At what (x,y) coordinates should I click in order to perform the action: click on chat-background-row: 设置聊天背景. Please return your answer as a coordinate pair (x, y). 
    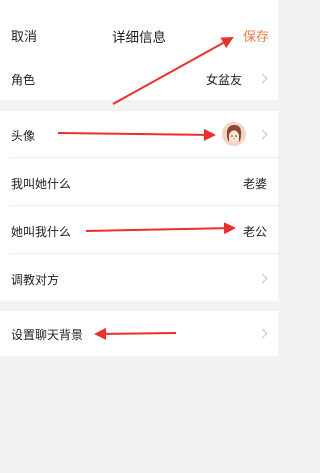
    Looking at the image, I should click on (139, 333).